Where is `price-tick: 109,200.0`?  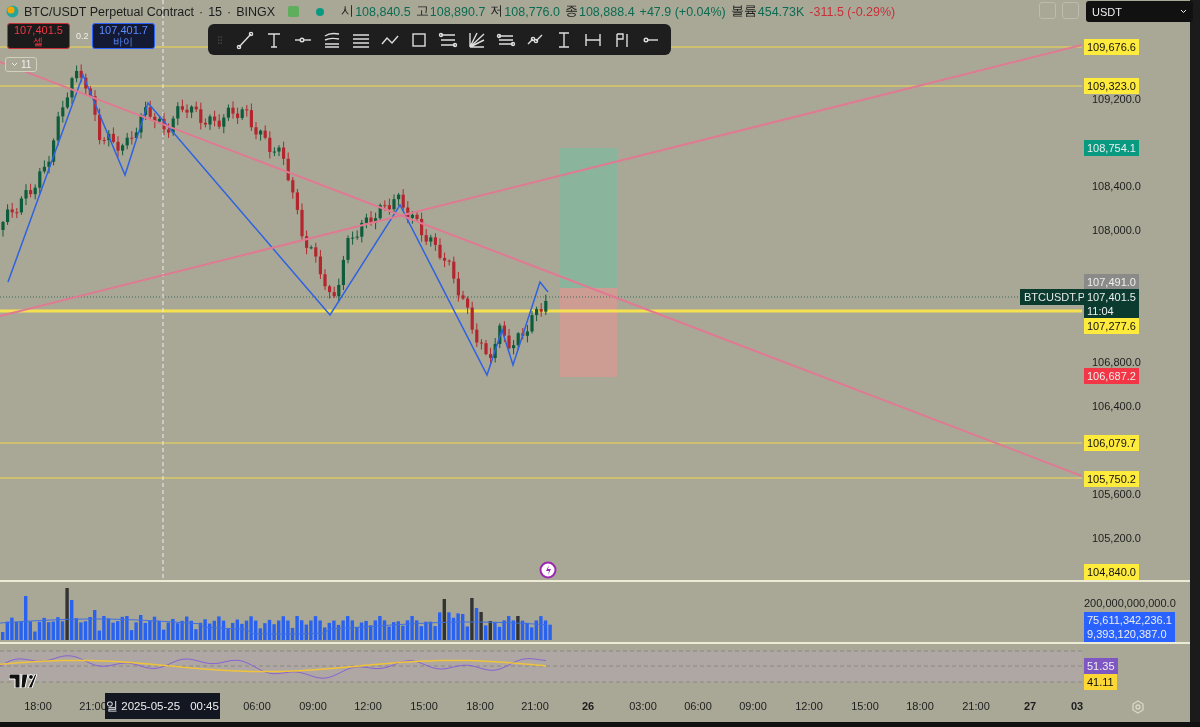
price-tick: 109,200.0 is located at coordinates (1116, 99).